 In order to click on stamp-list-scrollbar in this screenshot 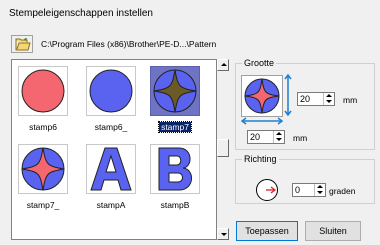, I will do `click(223, 149)`.